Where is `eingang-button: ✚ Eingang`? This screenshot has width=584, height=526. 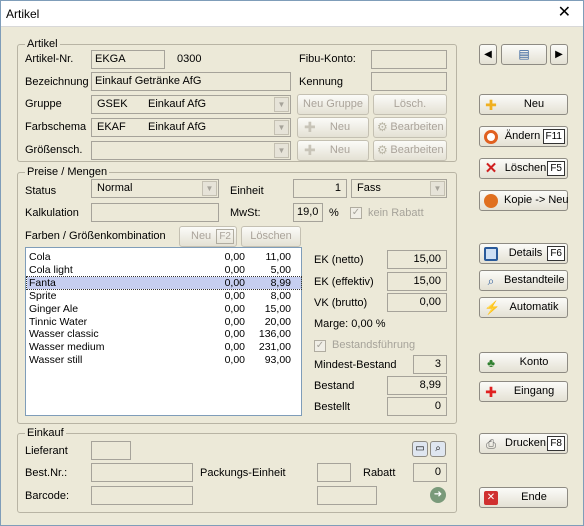 eingang-button: ✚ Eingang is located at coordinates (523, 391).